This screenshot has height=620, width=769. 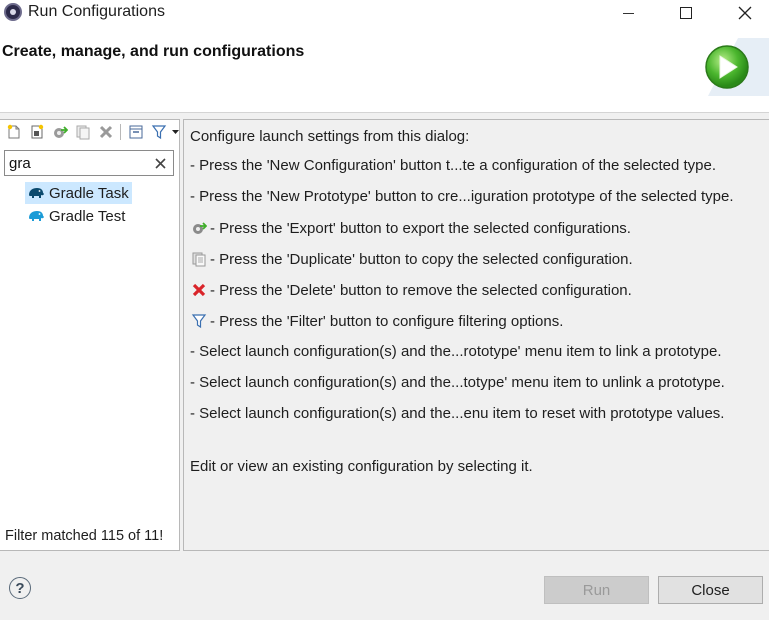 I want to click on collapse-all-button, so click(x=135, y=132).